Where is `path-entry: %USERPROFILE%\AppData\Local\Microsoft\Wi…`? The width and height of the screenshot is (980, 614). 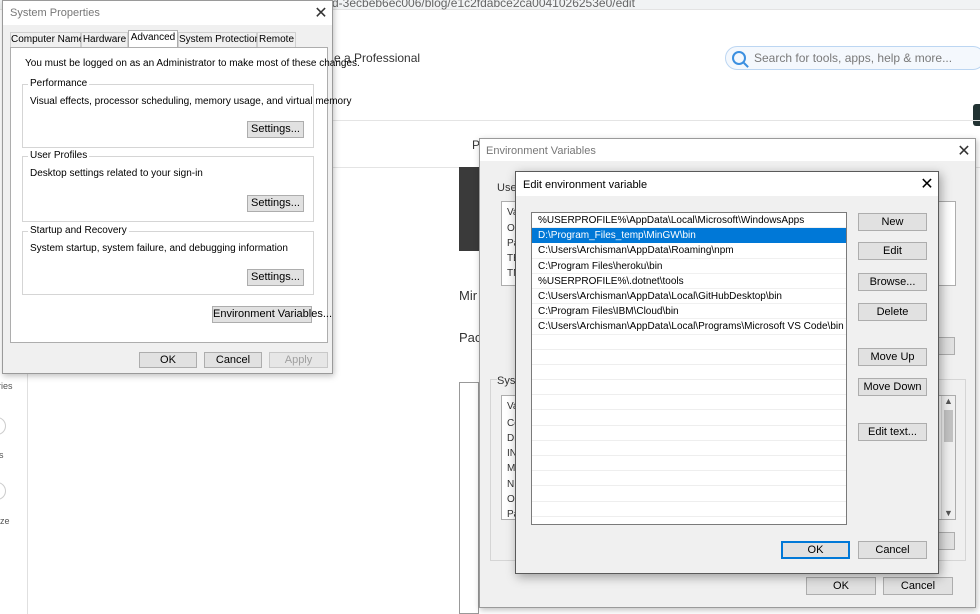
path-entry: %USERPROFILE%\AppData\Local\Microsoft\Wi… is located at coordinates (689, 221).